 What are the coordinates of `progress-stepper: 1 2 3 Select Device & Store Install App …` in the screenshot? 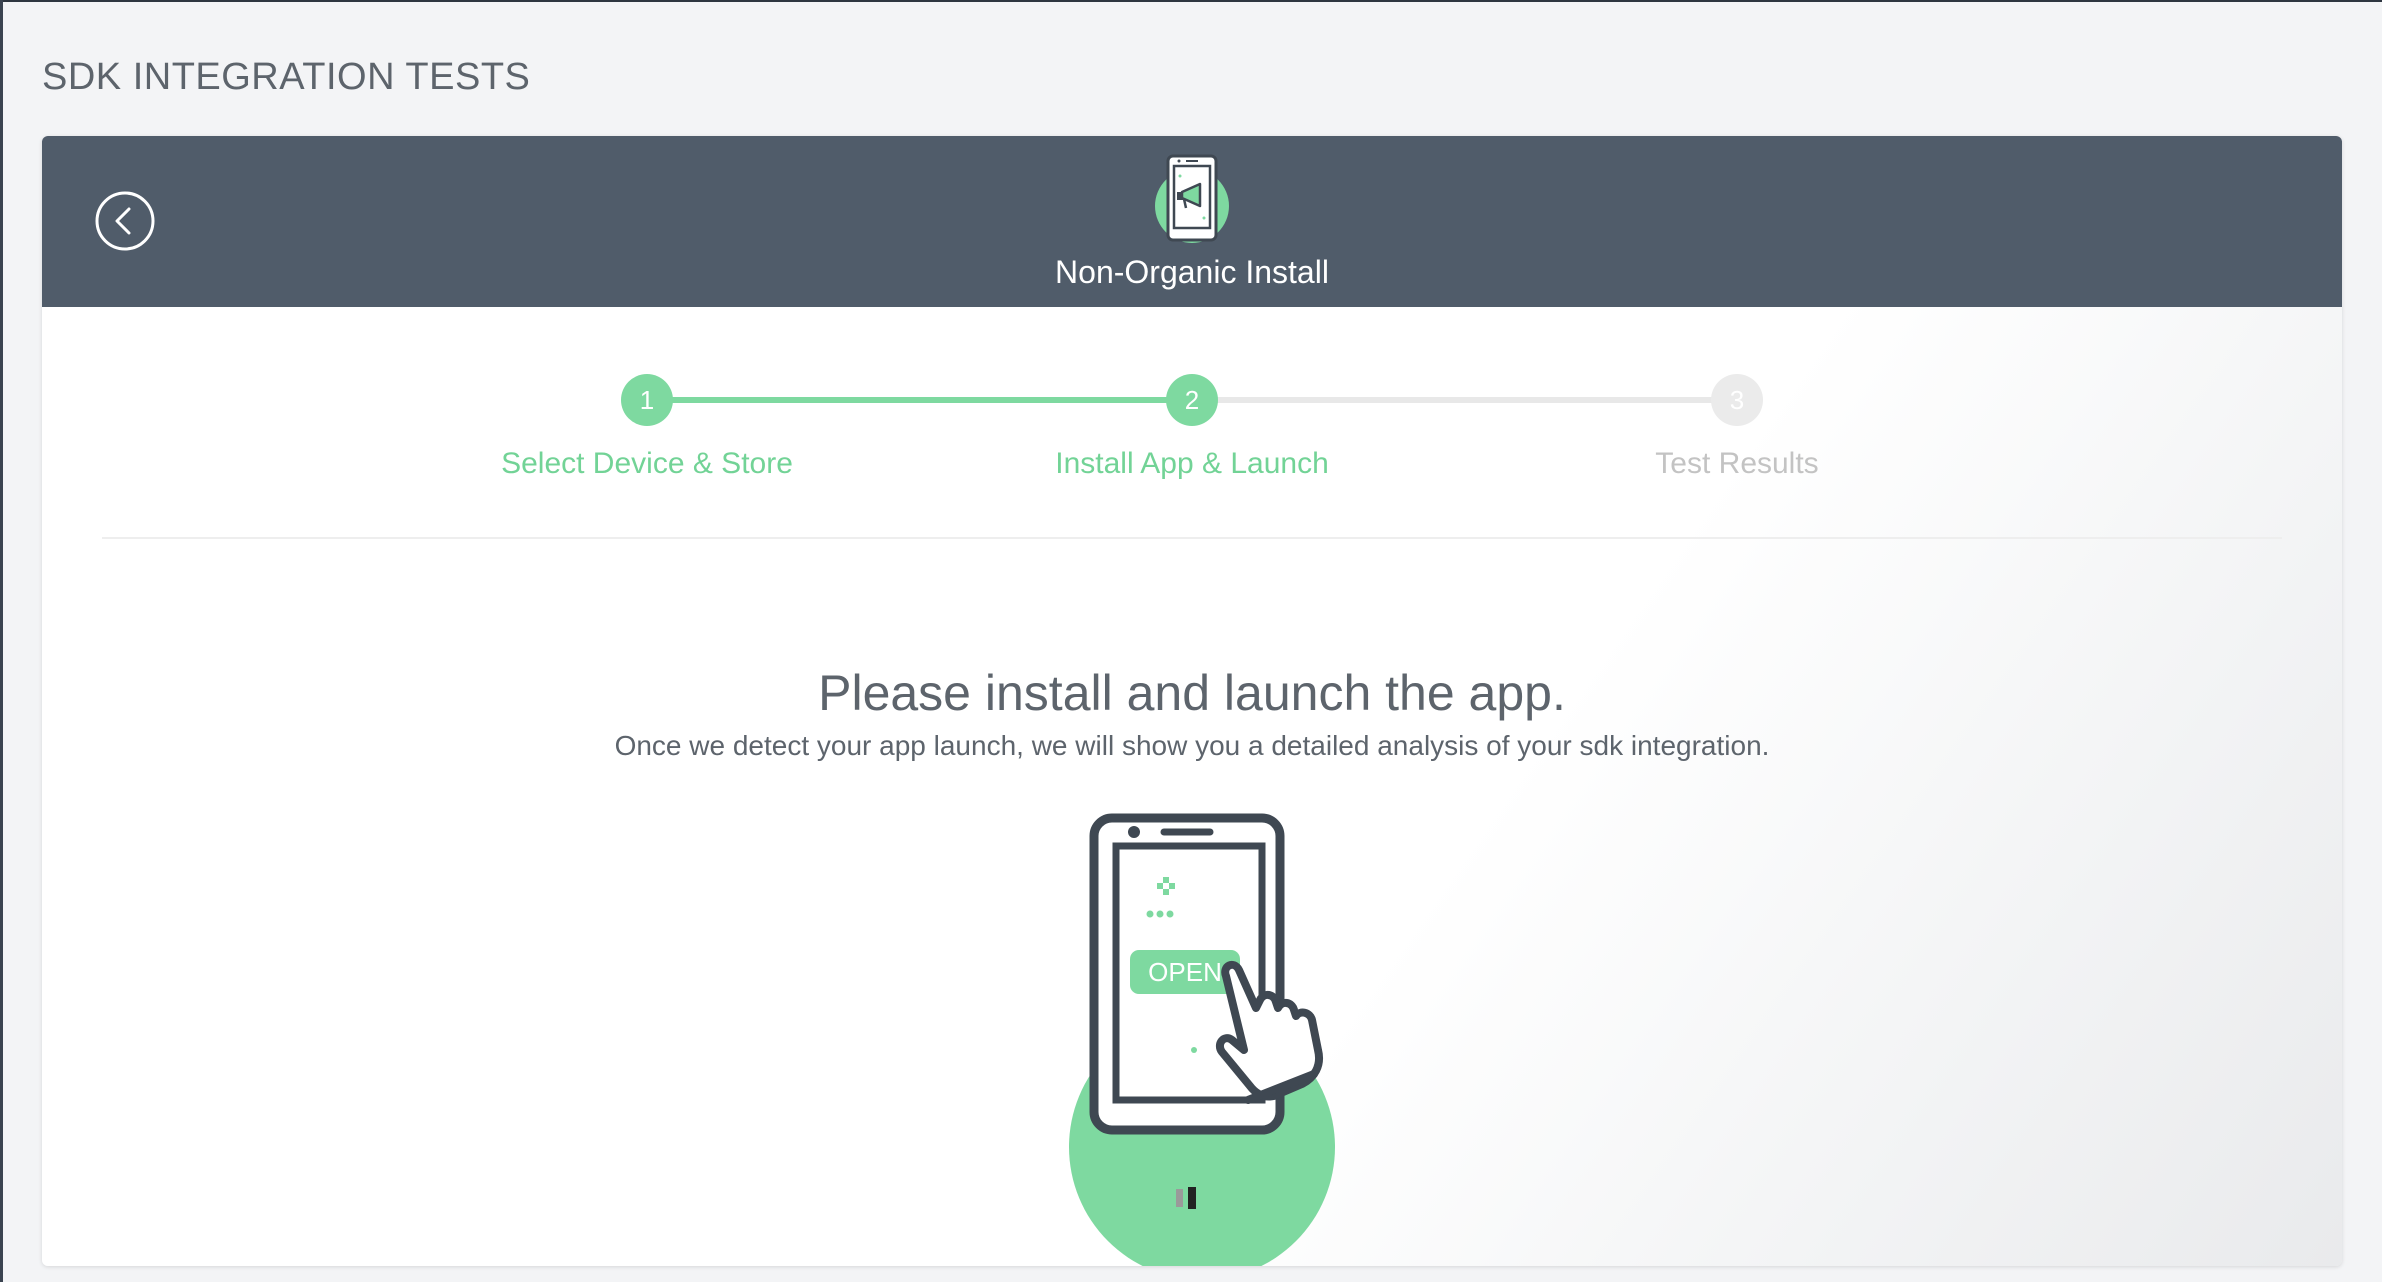 It's located at (1192, 427).